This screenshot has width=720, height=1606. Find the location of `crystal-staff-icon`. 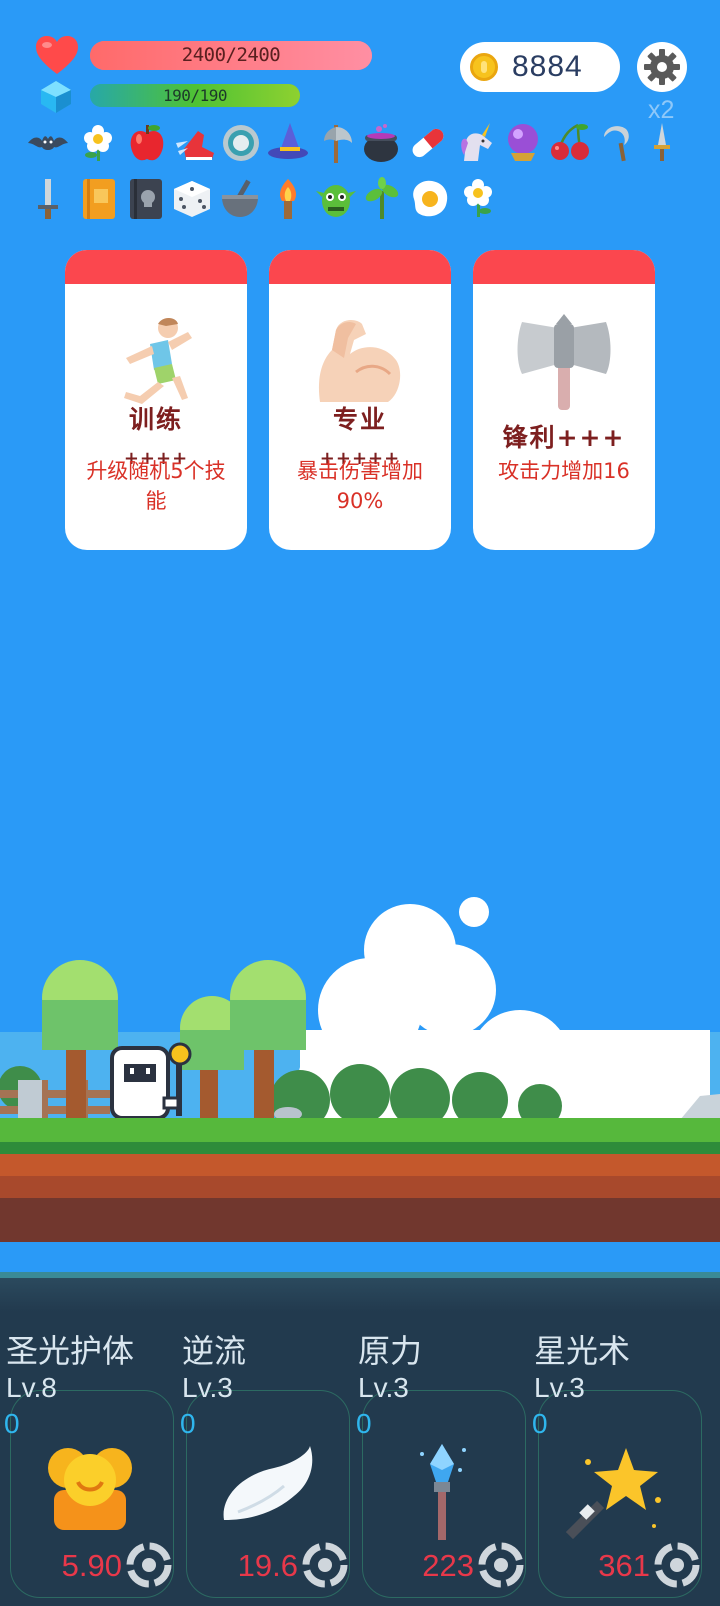

crystal-staff-icon is located at coordinates (443, 1492).